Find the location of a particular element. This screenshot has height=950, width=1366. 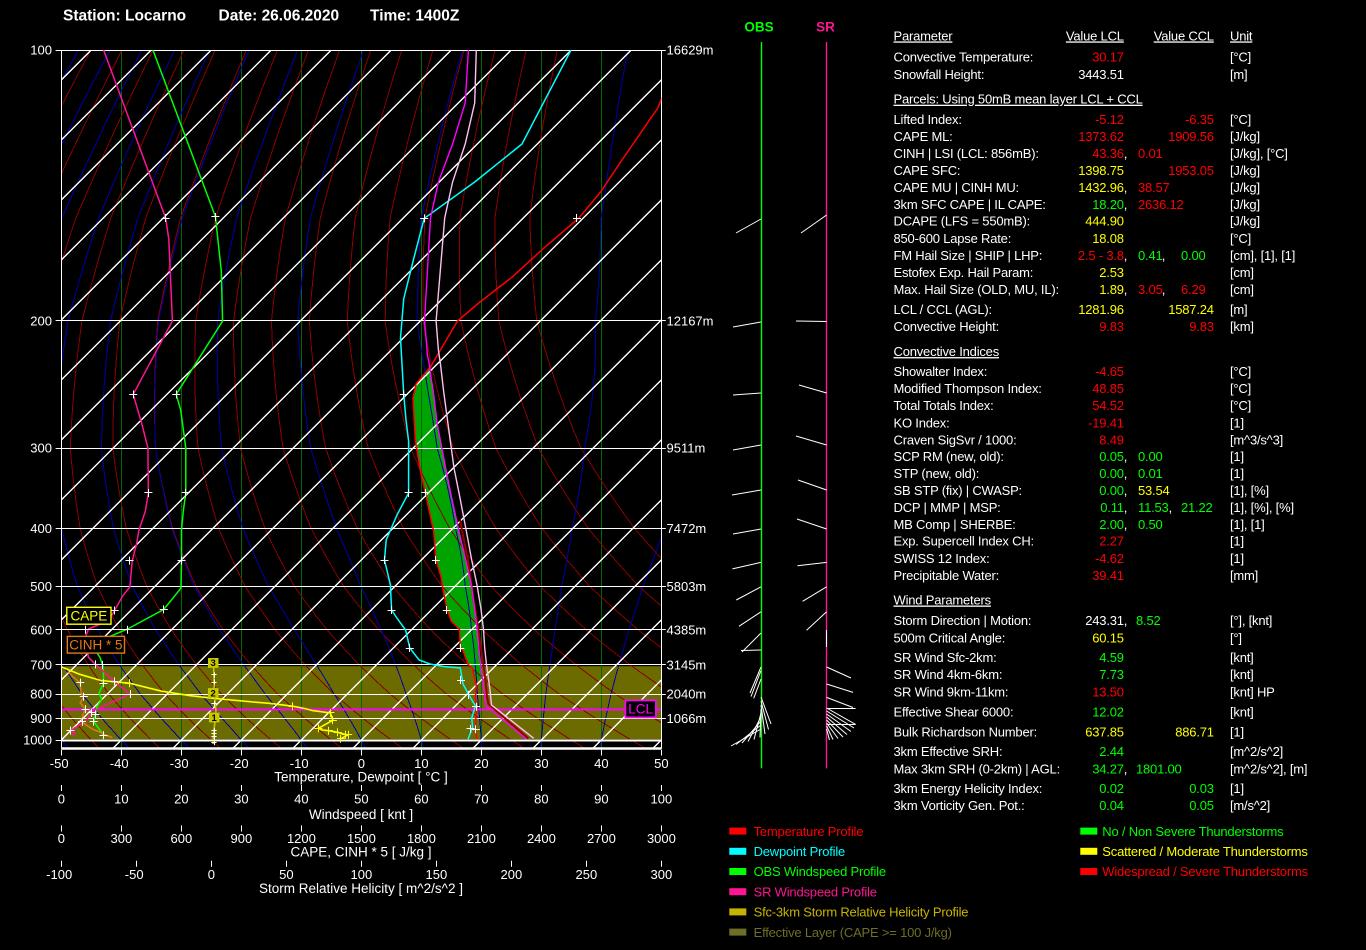

svg-text: [cm], [1], [1] is located at coordinates (1262, 255).